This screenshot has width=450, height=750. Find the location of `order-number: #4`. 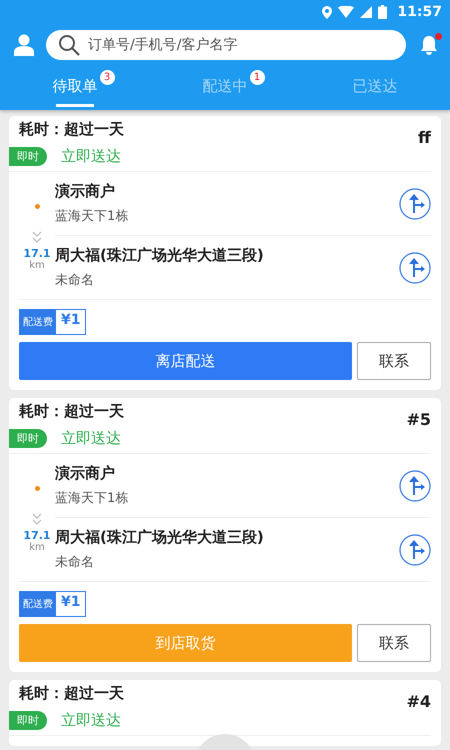

order-number: #4 is located at coordinates (418, 701).